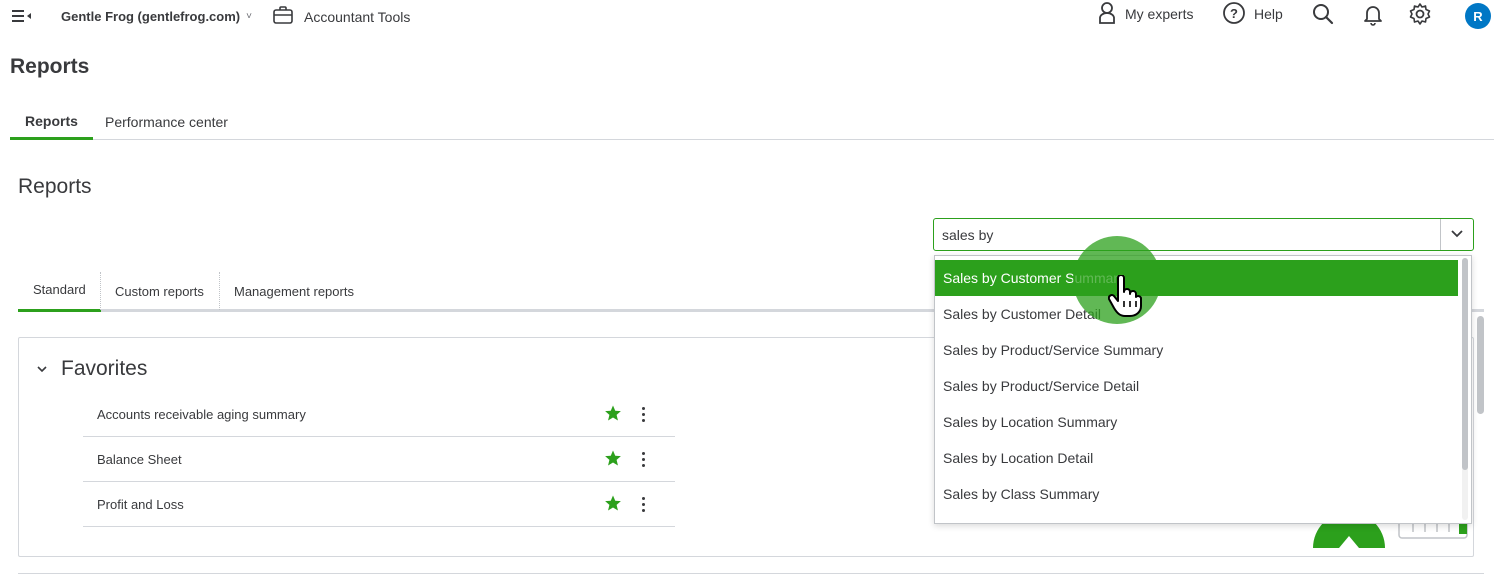 This screenshot has width=1502, height=576. What do you see at coordinates (1196, 350) in the screenshot?
I see `suggestion-item: Sales by Product/Service Summary` at bounding box center [1196, 350].